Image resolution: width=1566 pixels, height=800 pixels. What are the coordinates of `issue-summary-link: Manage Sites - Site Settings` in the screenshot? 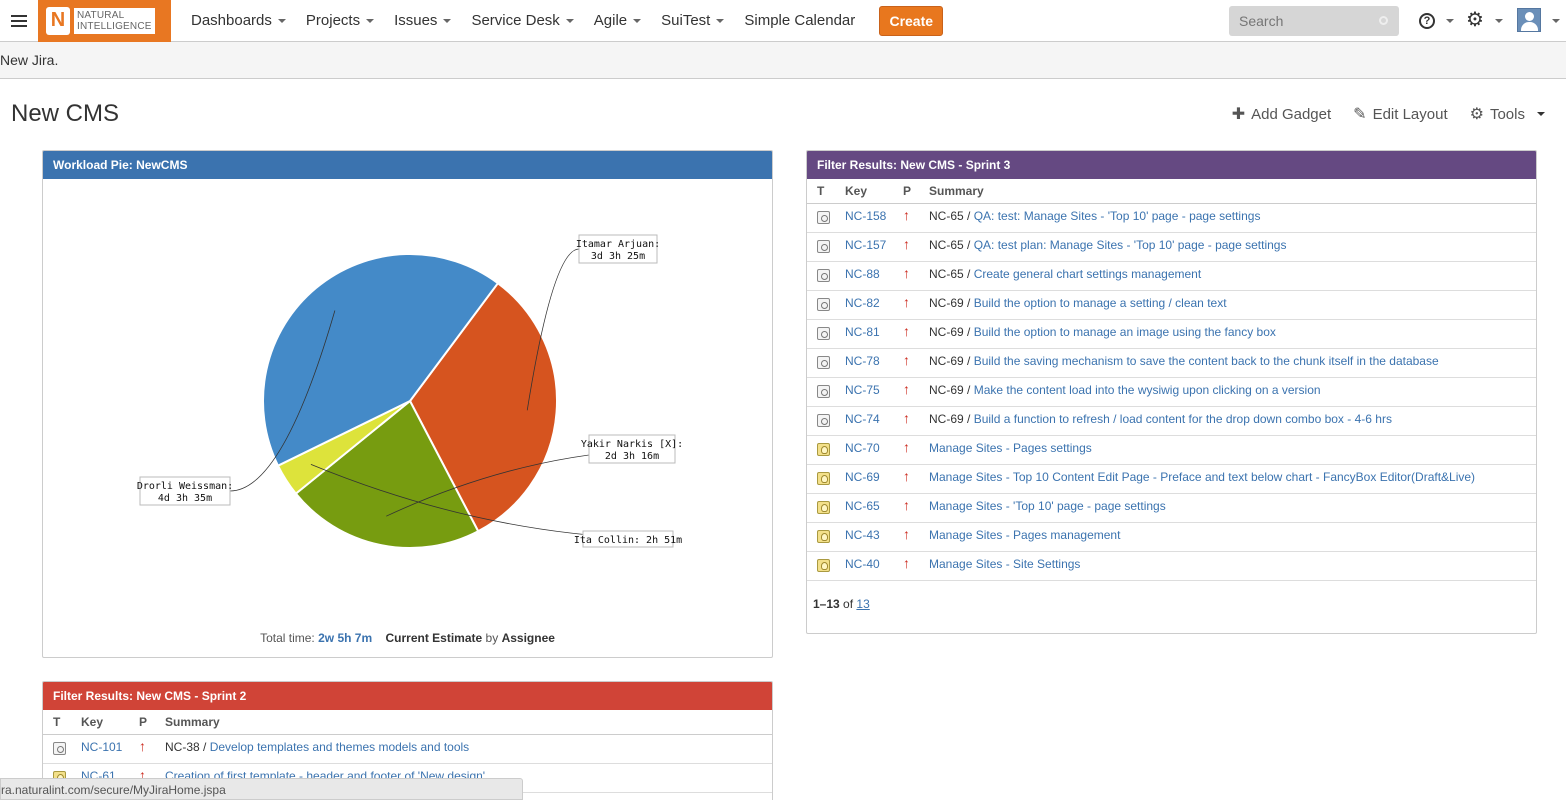 It's located at (1004, 564).